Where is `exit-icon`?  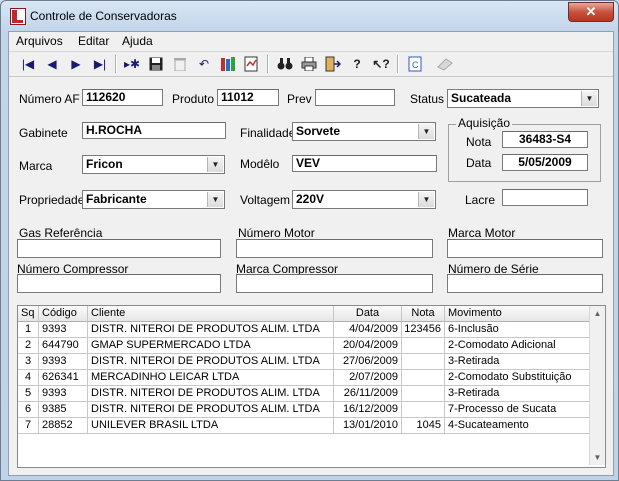 exit-icon is located at coordinates (333, 64).